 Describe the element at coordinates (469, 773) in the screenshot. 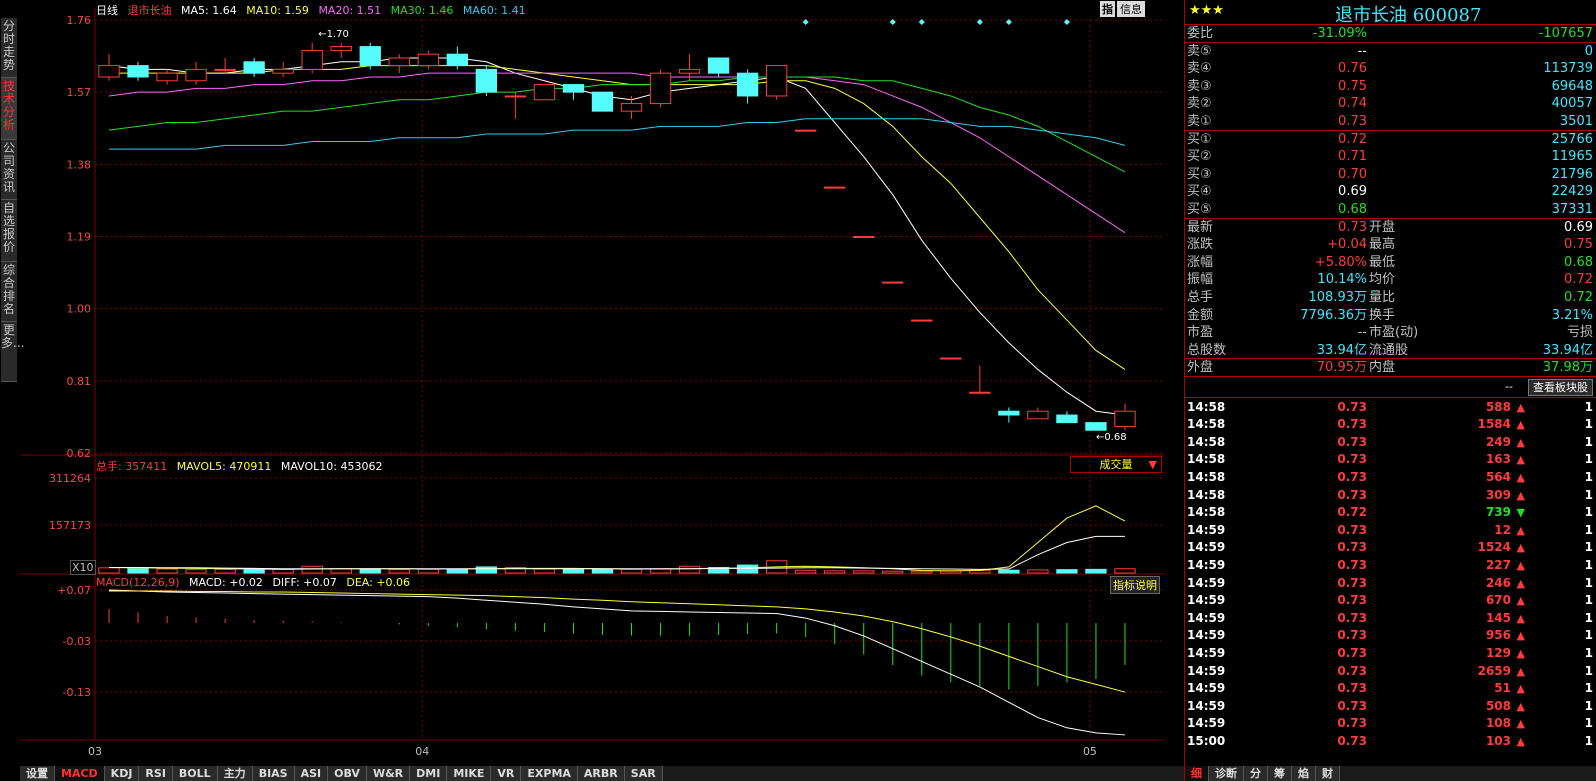

I see `indicator-tab-11: MIKE` at that location.